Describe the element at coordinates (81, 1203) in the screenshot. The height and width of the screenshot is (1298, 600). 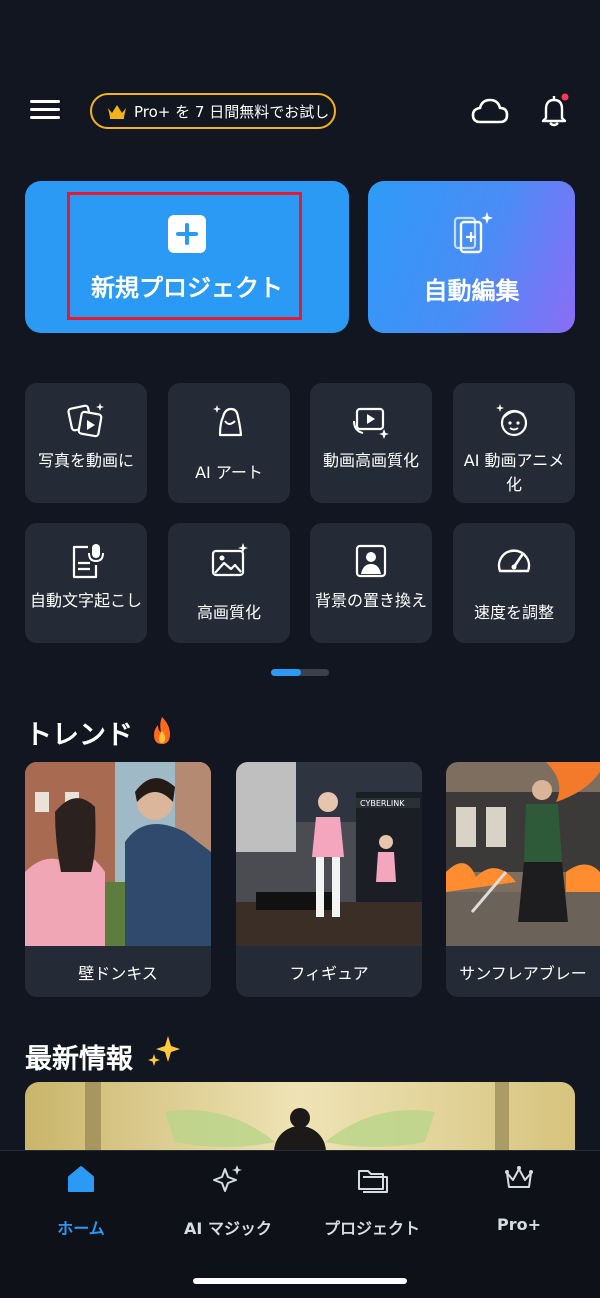
I see `nav-home: ホーム` at that location.